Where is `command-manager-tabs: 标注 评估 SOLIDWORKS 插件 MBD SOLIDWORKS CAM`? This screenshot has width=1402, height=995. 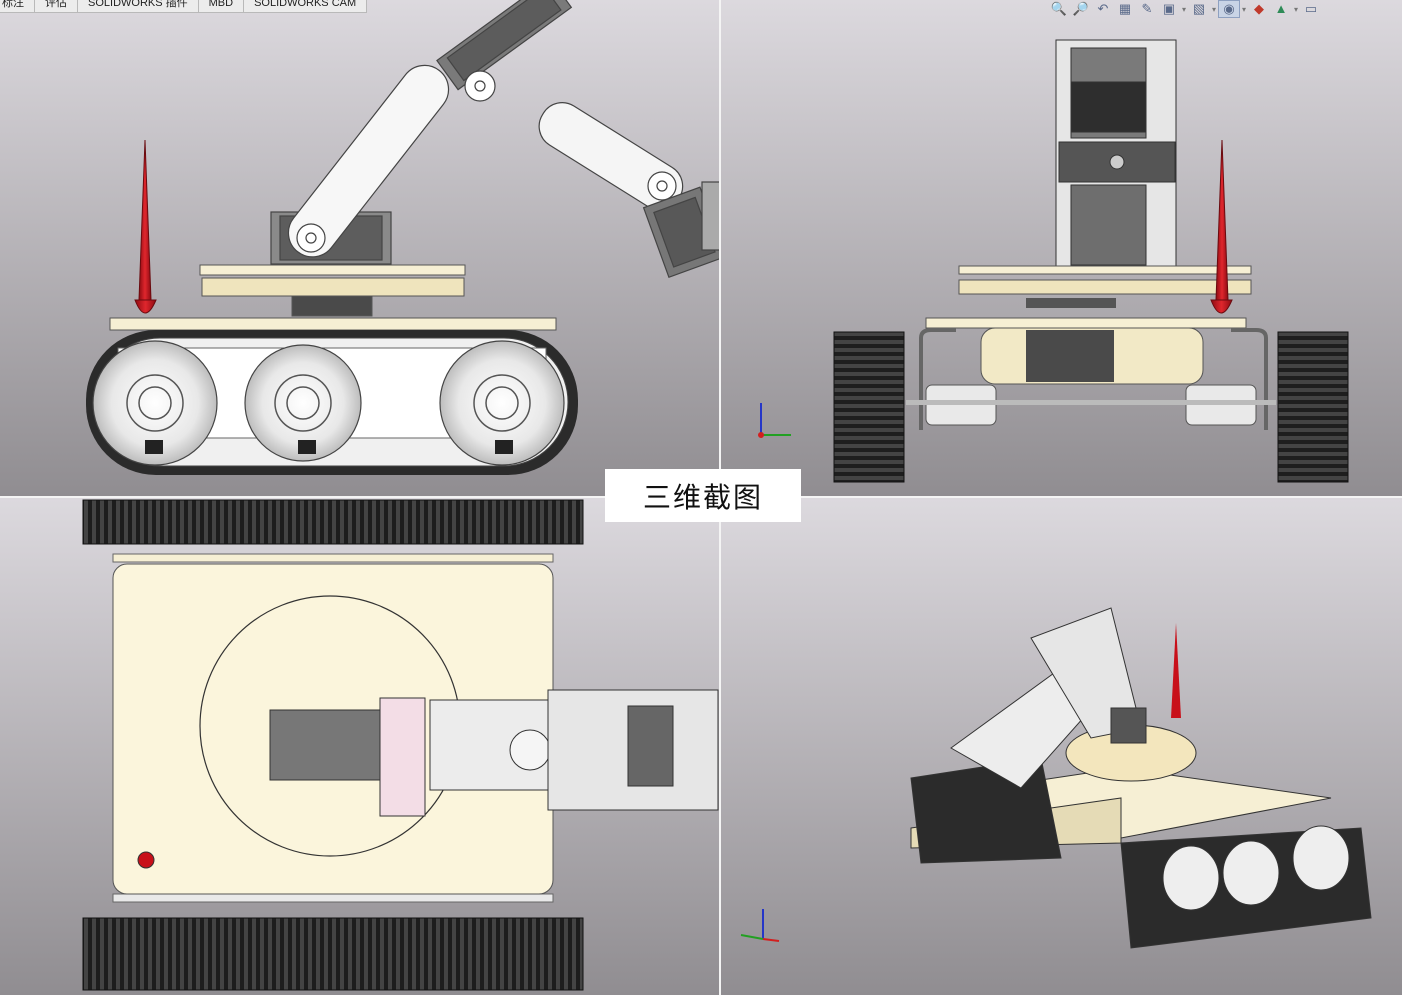
command-manager-tabs: 标注 评估 SOLIDWORKS 插件 MBD SOLIDWORKS CAM is located at coordinates (184, 6).